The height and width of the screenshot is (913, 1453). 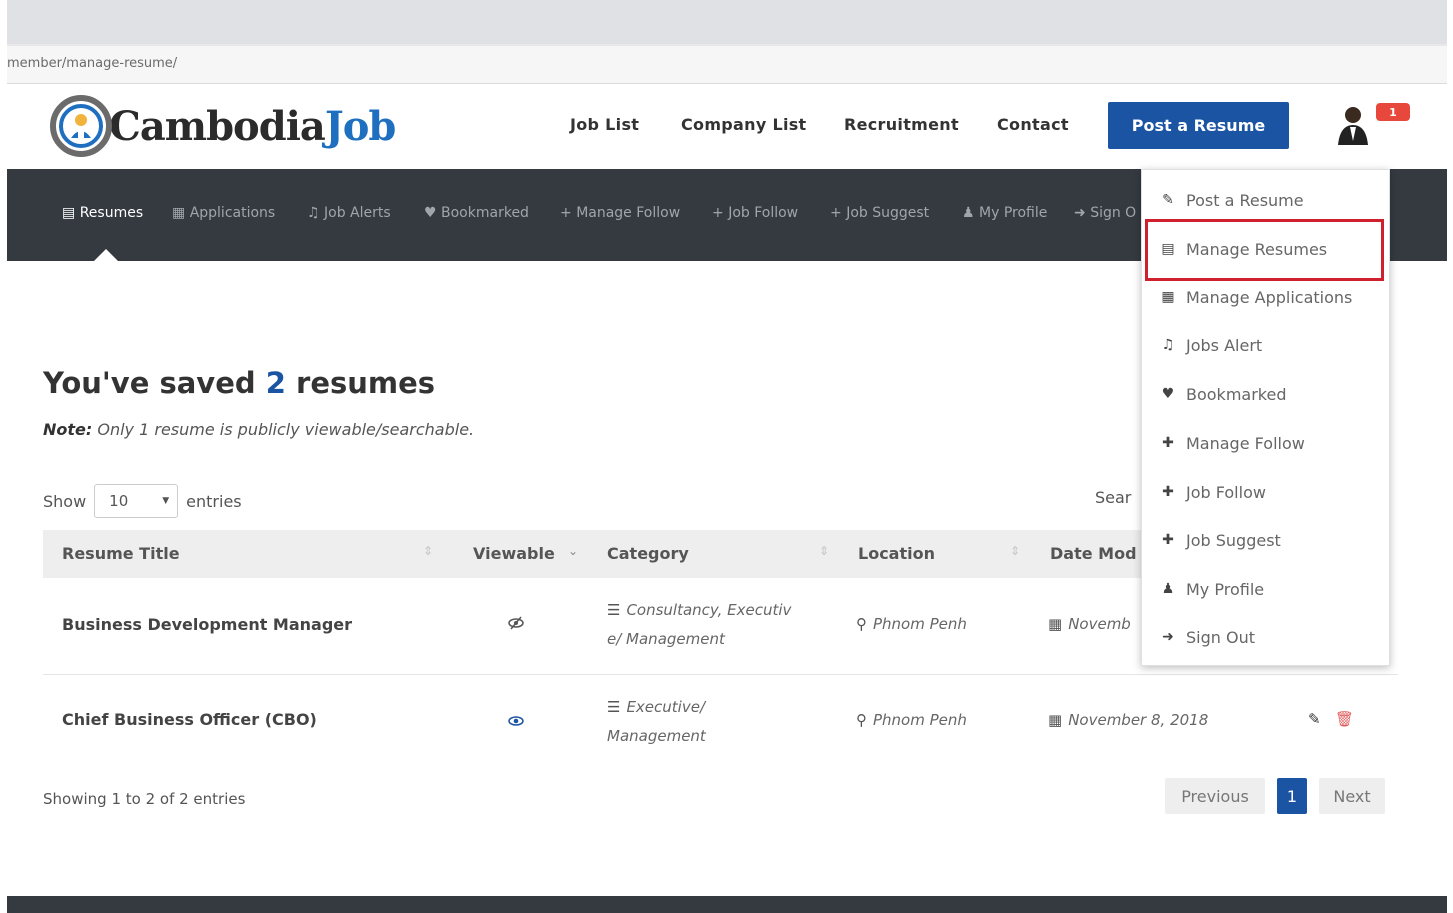 What do you see at coordinates (1266, 345) in the screenshot?
I see `menu-jobs-alert: ♫ Jobs Alert` at bounding box center [1266, 345].